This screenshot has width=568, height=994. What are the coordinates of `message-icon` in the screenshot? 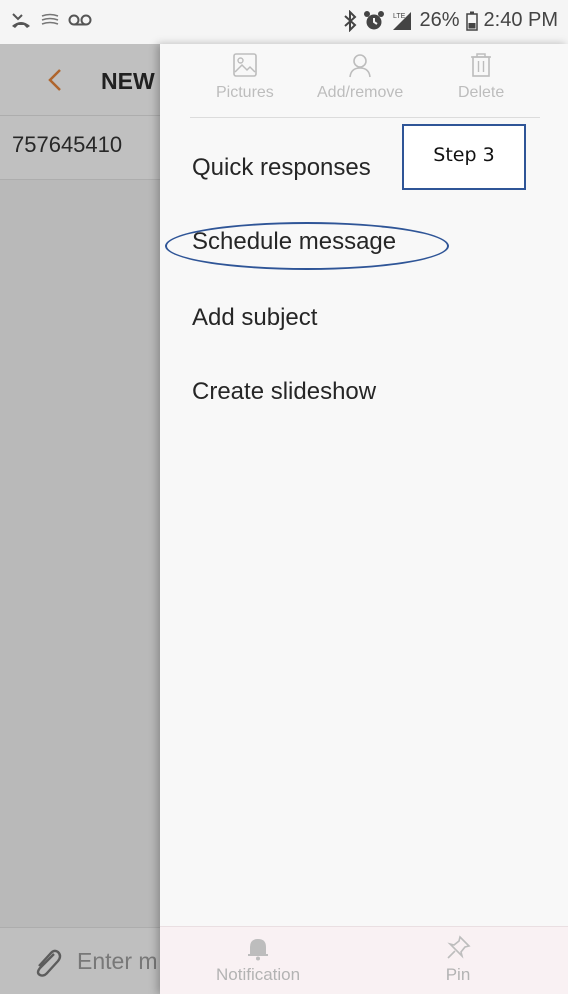 It's located at (50, 19).